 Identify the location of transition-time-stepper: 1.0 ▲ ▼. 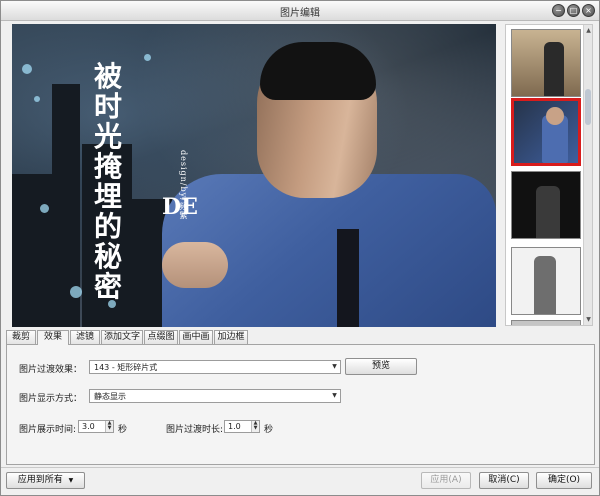
(242, 426).